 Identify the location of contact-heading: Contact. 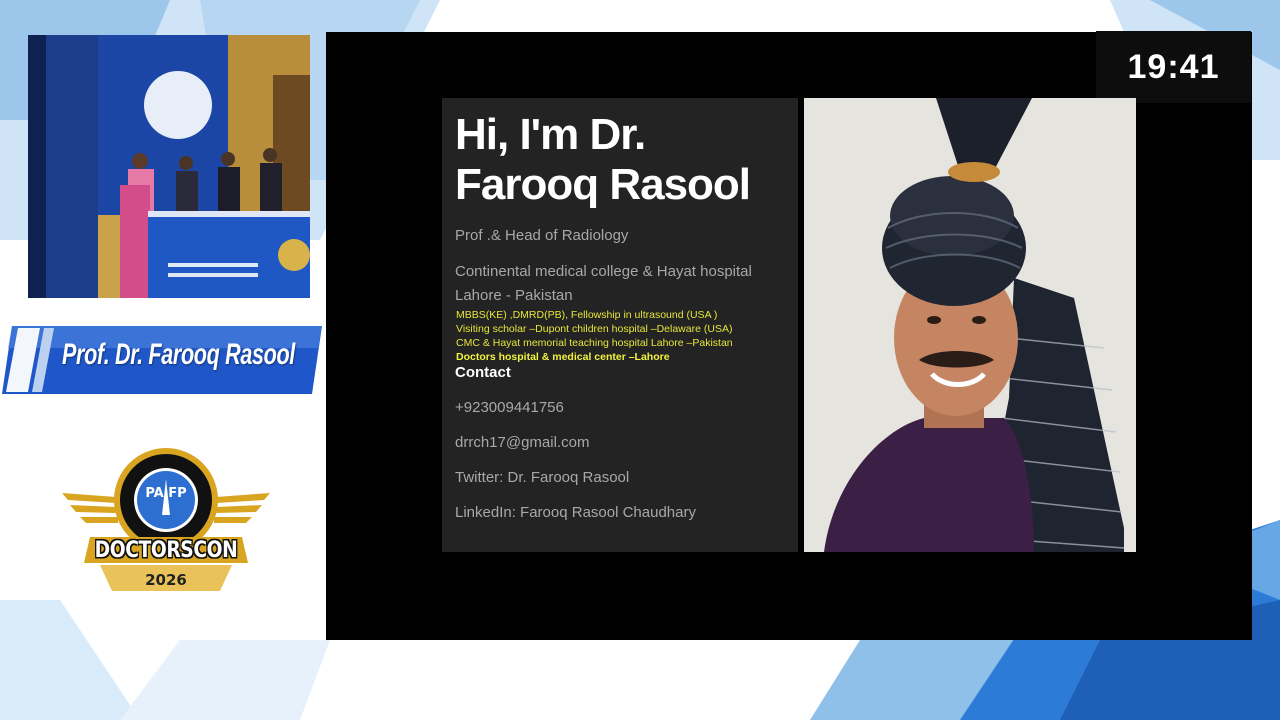
(483, 372).